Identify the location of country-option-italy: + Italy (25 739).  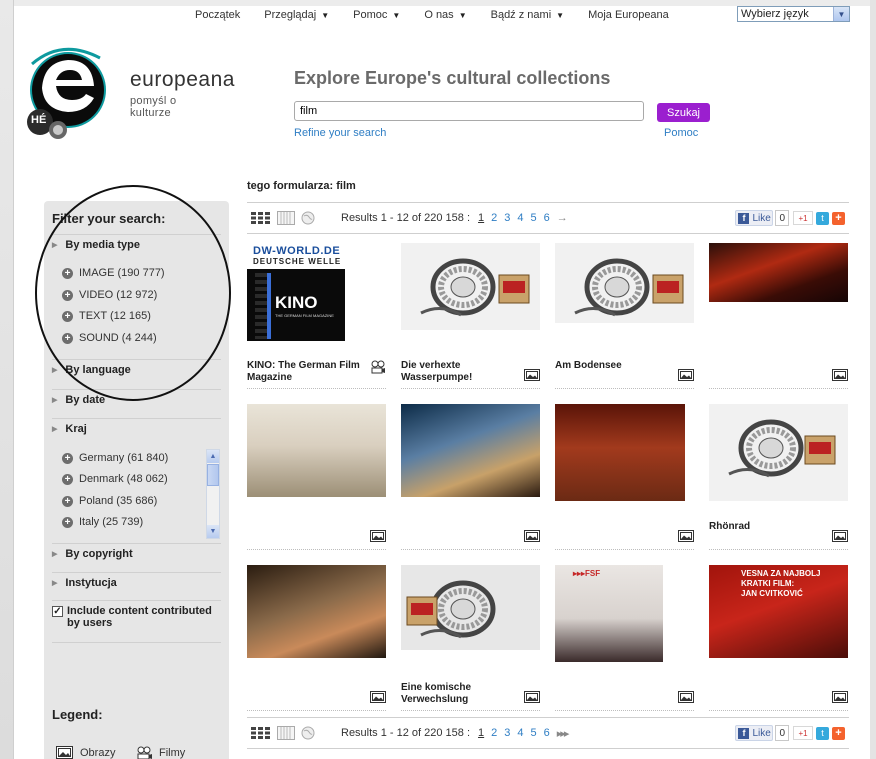
(102, 522).